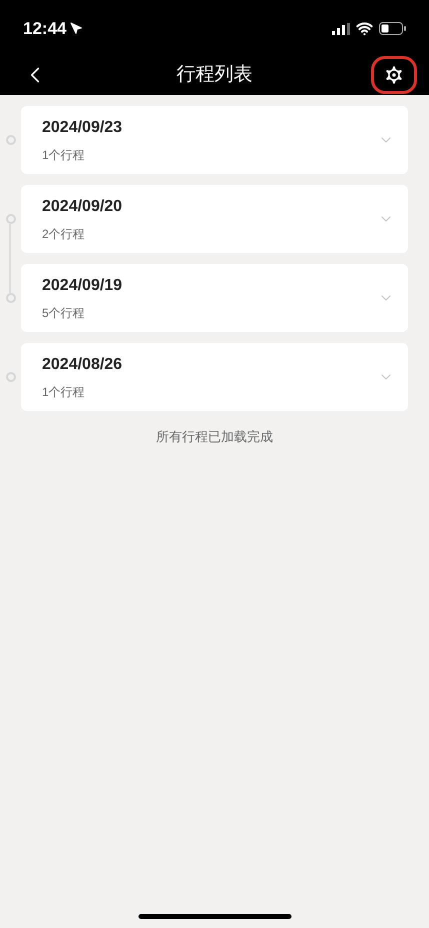 This screenshot has height=928, width=429. Describe the element at coordinates (214, 437) in the screenshot. I see `loaded-message: 所有行程已加载完成` at that location.